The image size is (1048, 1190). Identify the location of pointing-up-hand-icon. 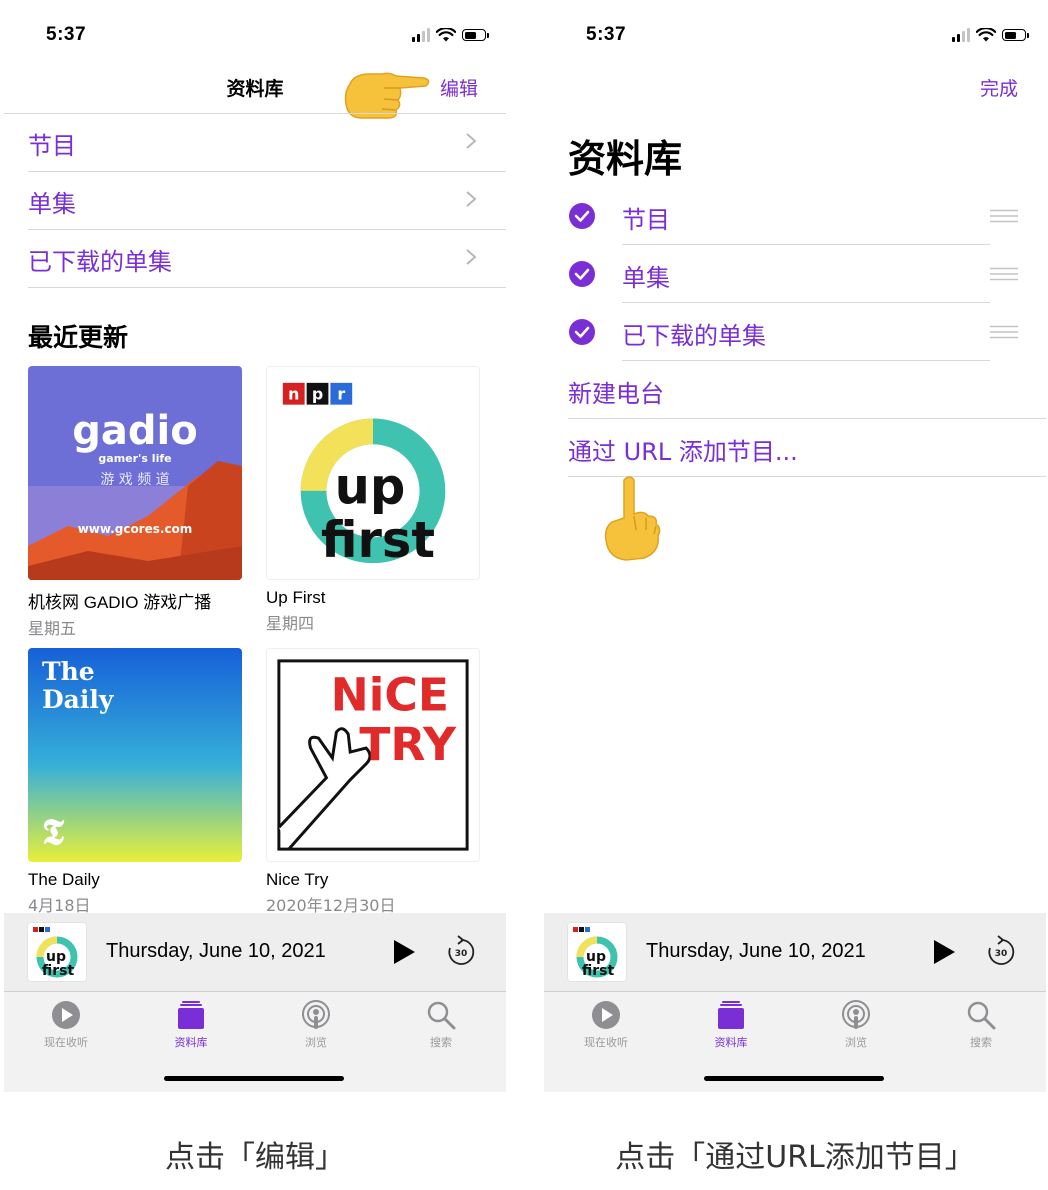
(632, 518).